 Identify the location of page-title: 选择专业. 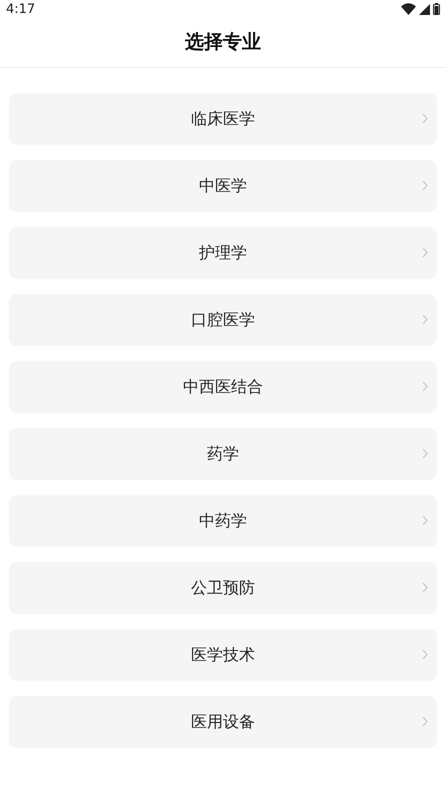
(223, 43).